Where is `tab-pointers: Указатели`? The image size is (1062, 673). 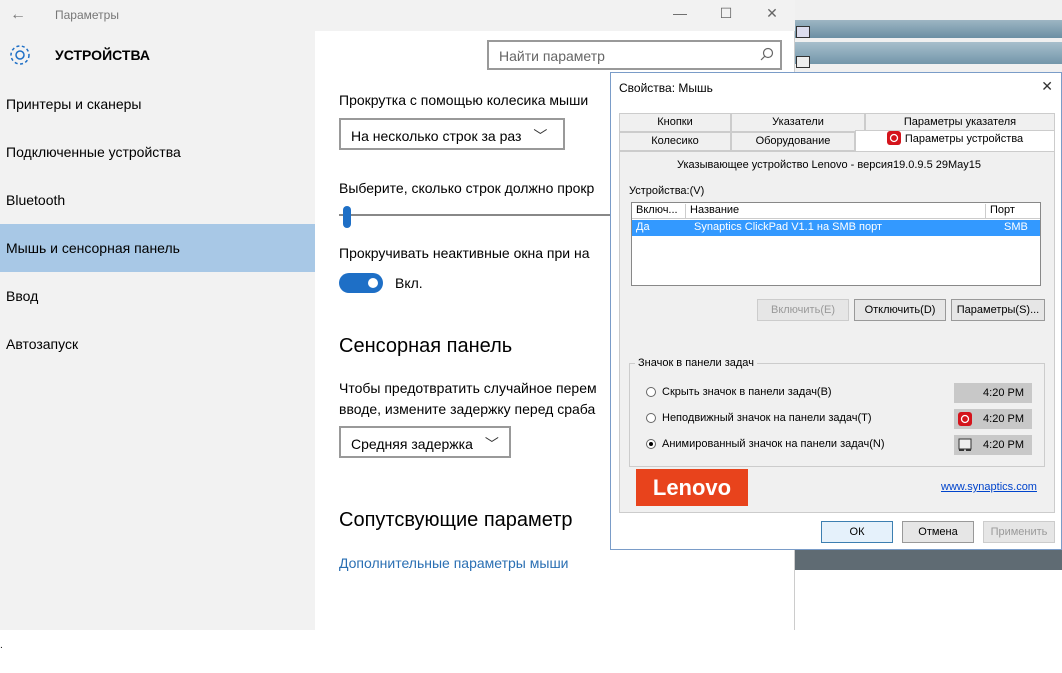 tab-pointers: Указатели is located at coordinates (798, 122).